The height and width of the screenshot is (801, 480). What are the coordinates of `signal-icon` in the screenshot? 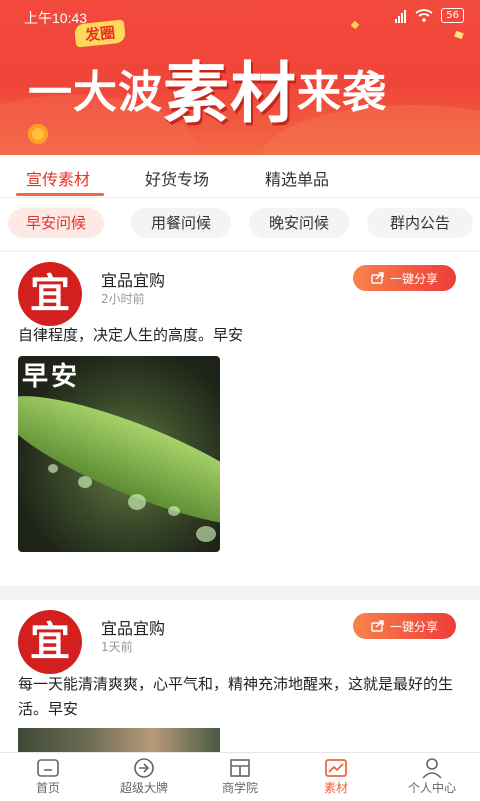 It's located at (401, 15).